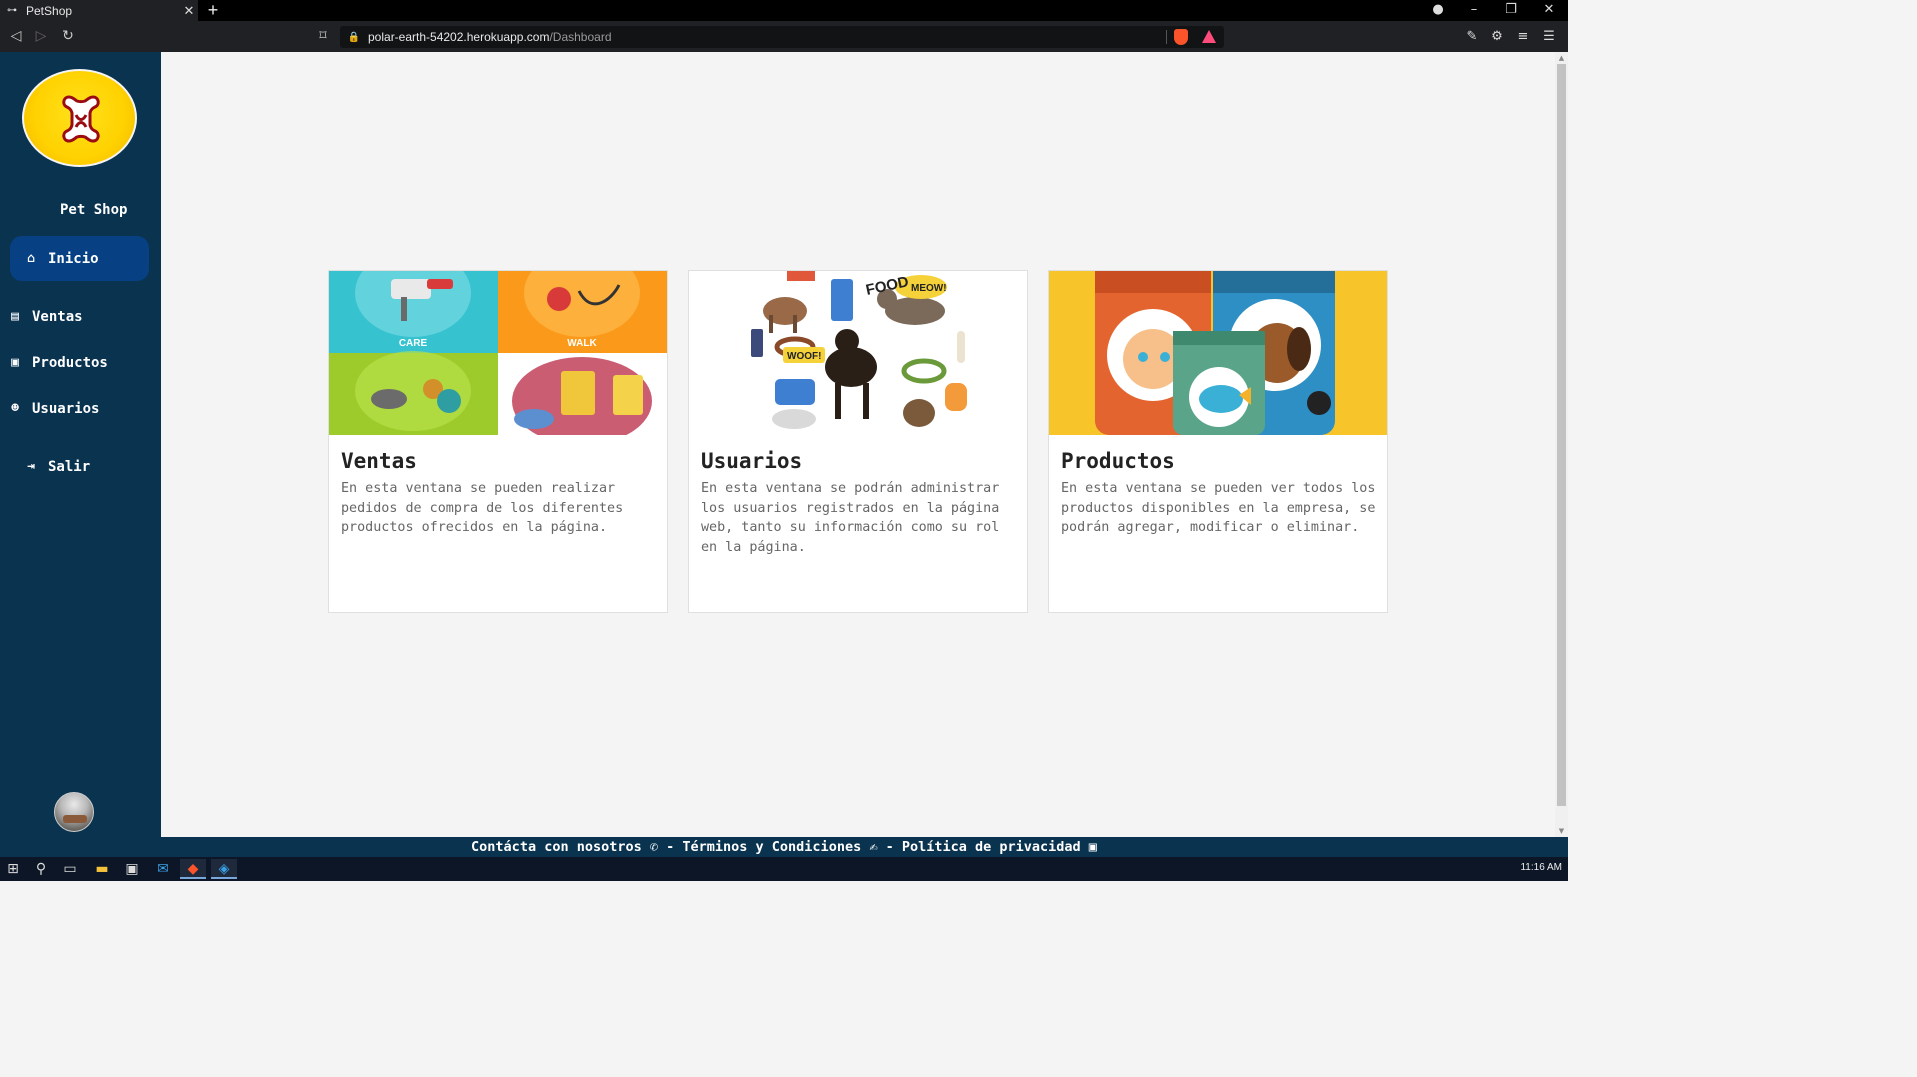 The height and width of the screenshot is (1077, 1917). What do you see at coordinates (68, 36) in the screenshot?
I see `reload-icon: ↻` at bounding box center [68, 36].